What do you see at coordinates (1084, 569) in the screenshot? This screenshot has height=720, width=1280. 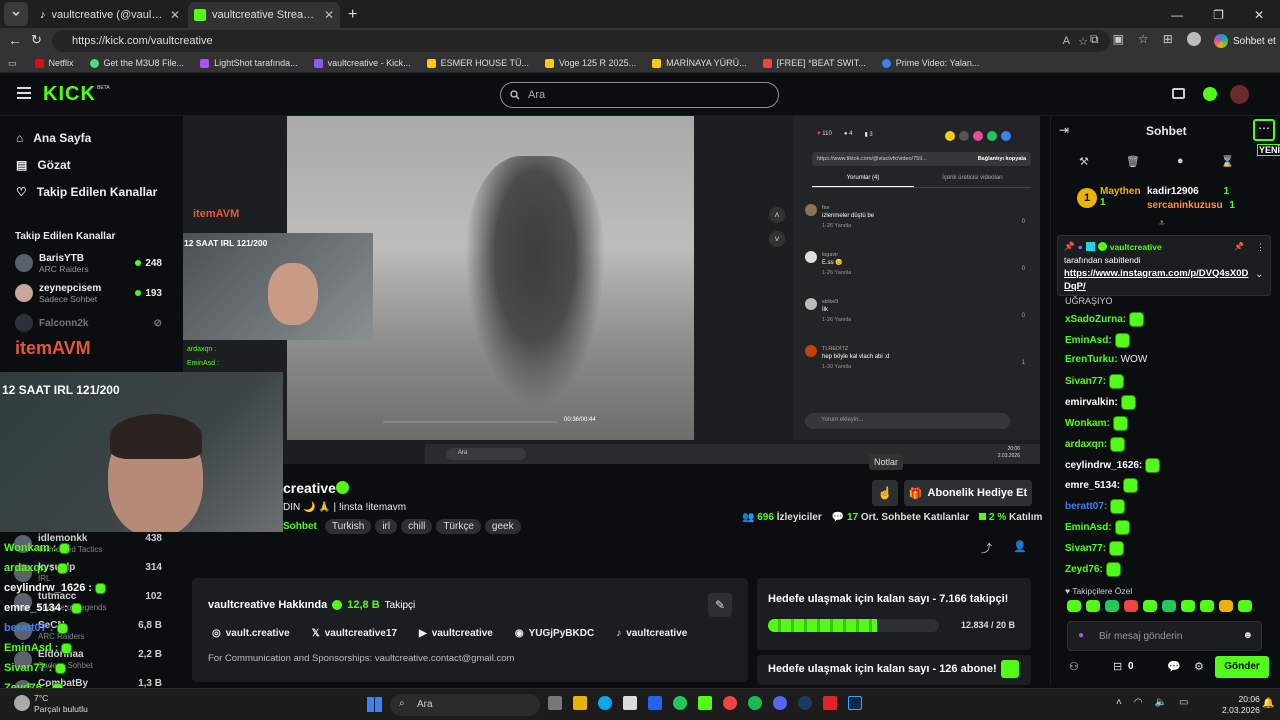 I see `chat-username: Zeyd76:` at bounding box center [1084, 569].